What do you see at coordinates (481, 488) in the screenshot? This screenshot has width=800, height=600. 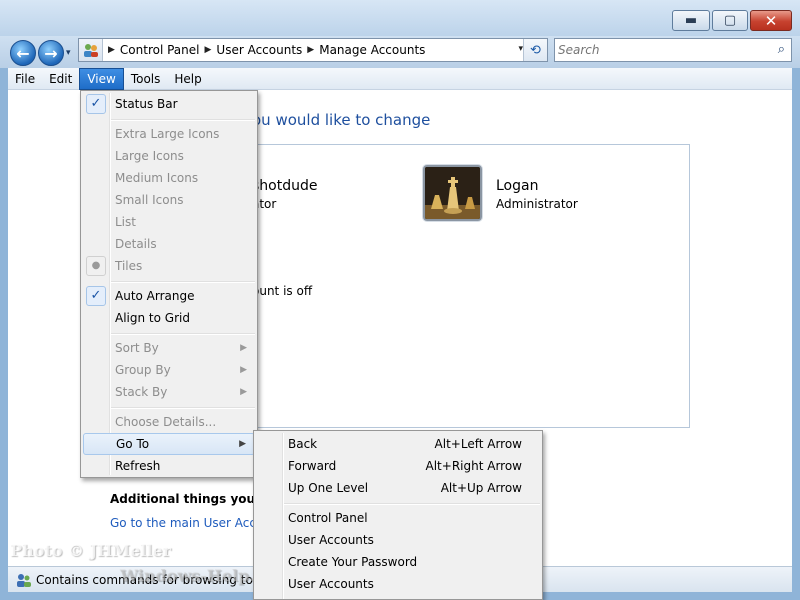 I see `menu-item-shortcut: Alt+Up Arrow` at bounding box center [481, 488].